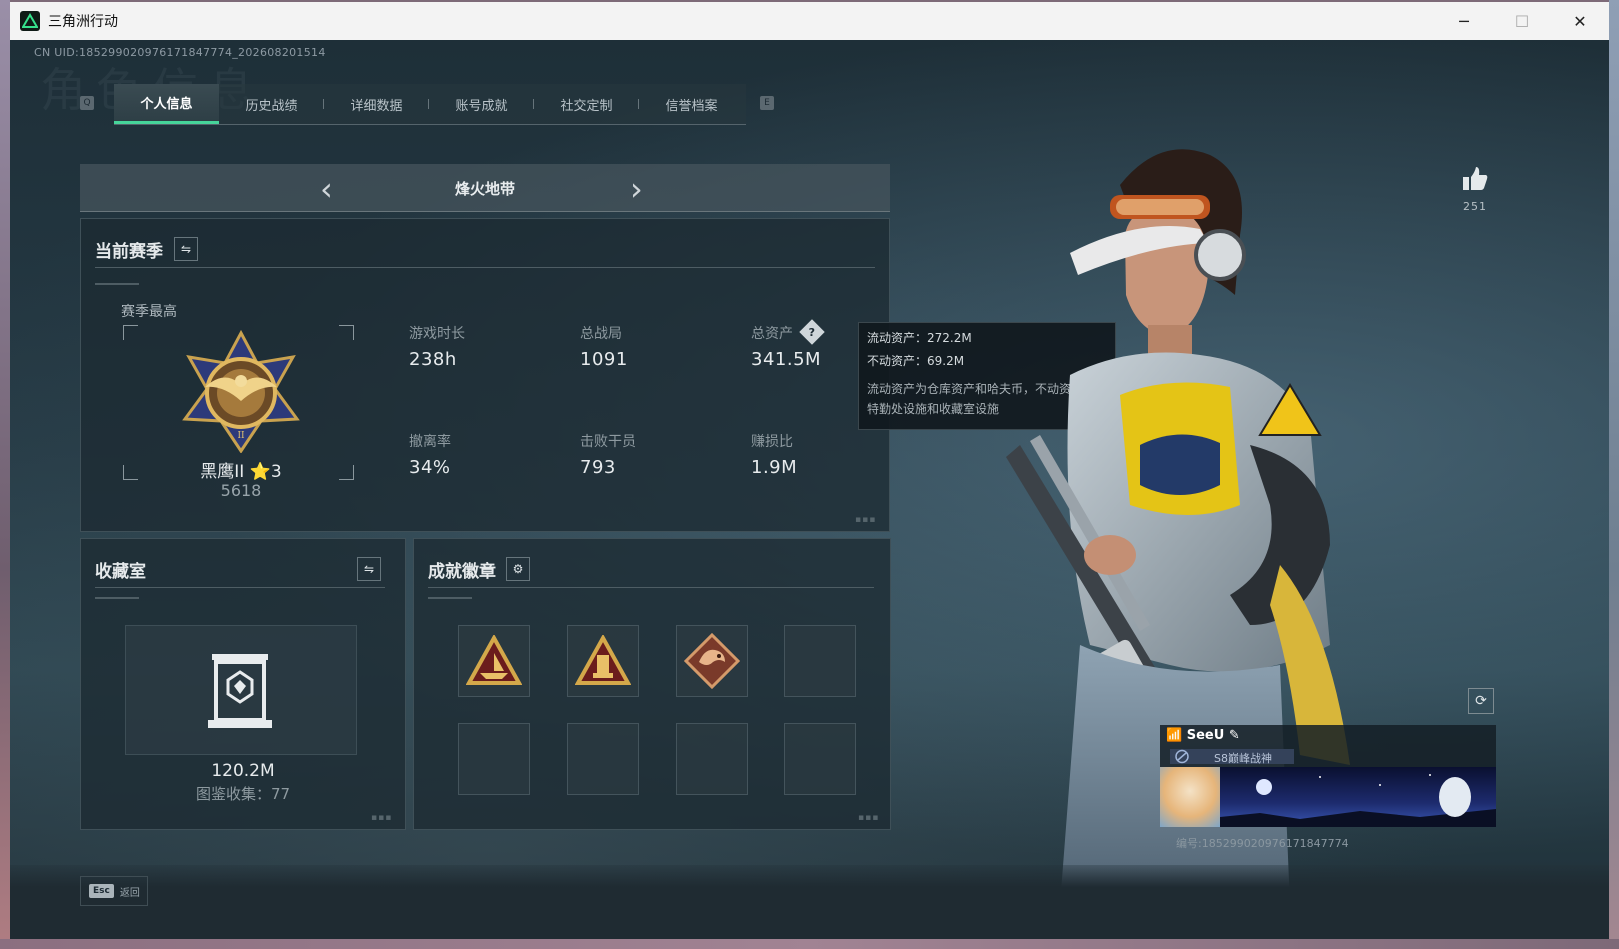 This screenshot has height=949, width=1619. Describe the element at coordinates (1243, 758) in the screenshot. I see `player-title-text: S8巅峰战神` at that location.